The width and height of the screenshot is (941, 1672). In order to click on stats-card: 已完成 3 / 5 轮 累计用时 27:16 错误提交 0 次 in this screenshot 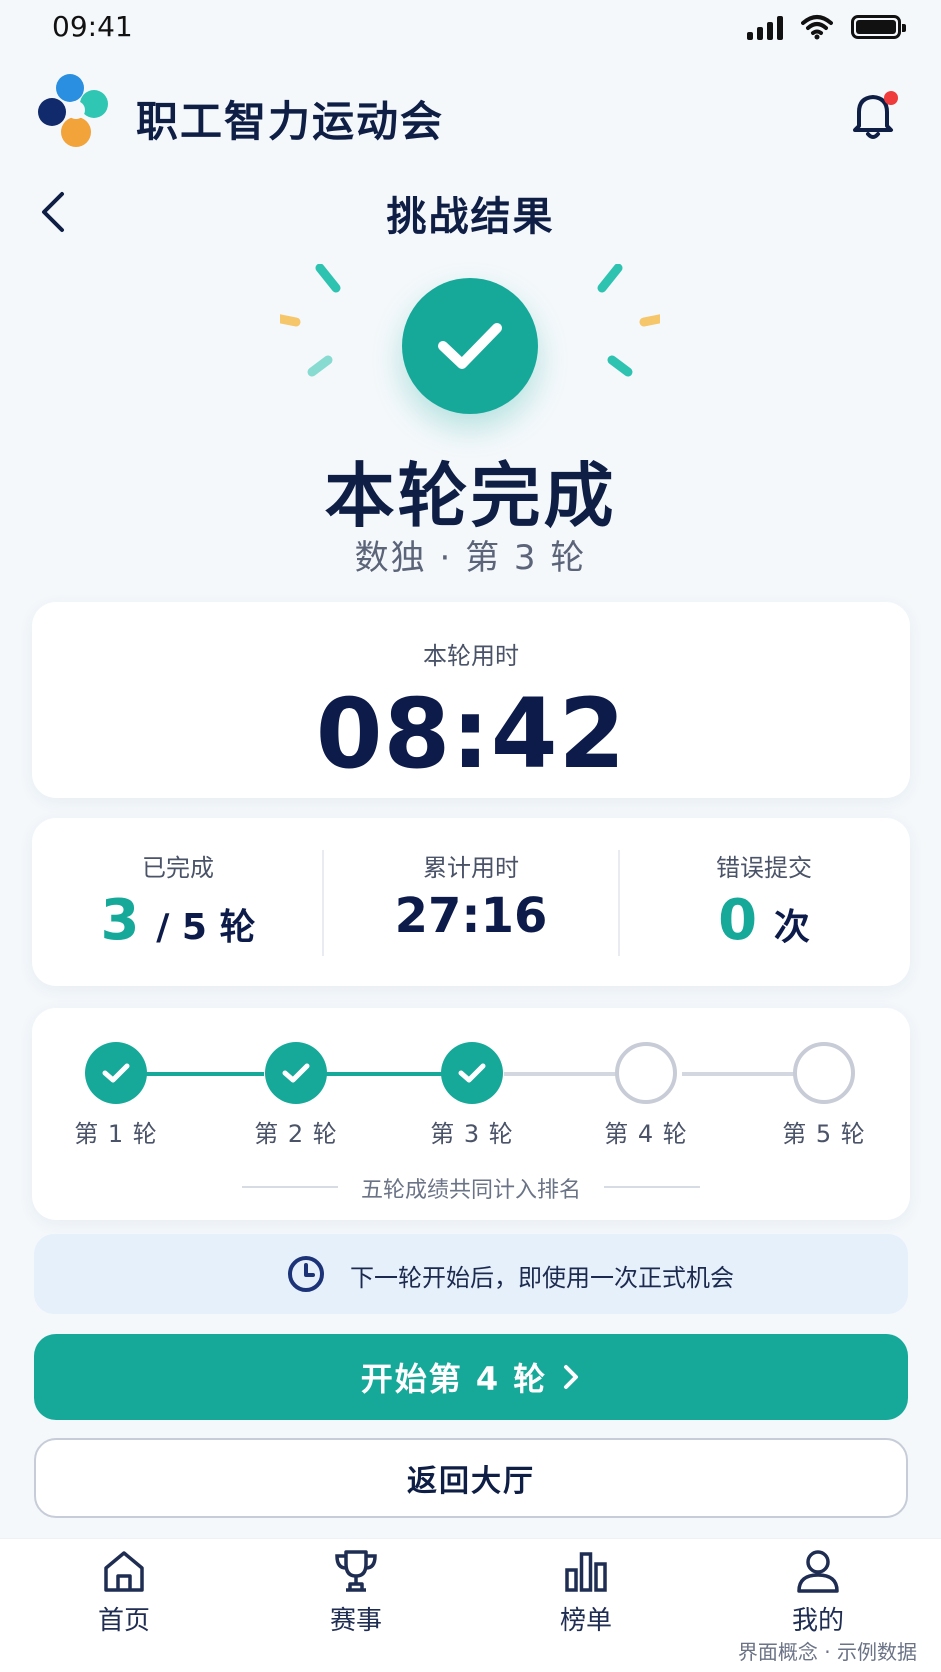, I will do `click(471, 902)`.